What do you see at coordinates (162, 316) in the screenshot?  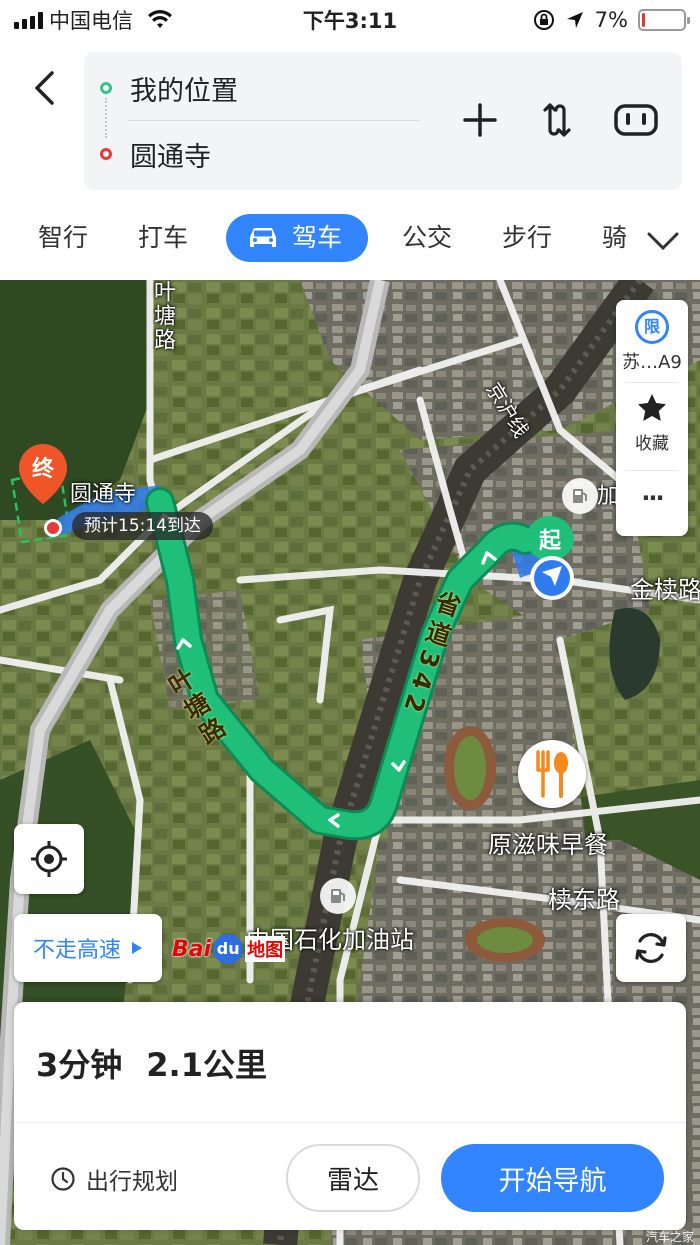 I see `road-label-yetang-top: 叶塘路` at bounding box center [162, 316].